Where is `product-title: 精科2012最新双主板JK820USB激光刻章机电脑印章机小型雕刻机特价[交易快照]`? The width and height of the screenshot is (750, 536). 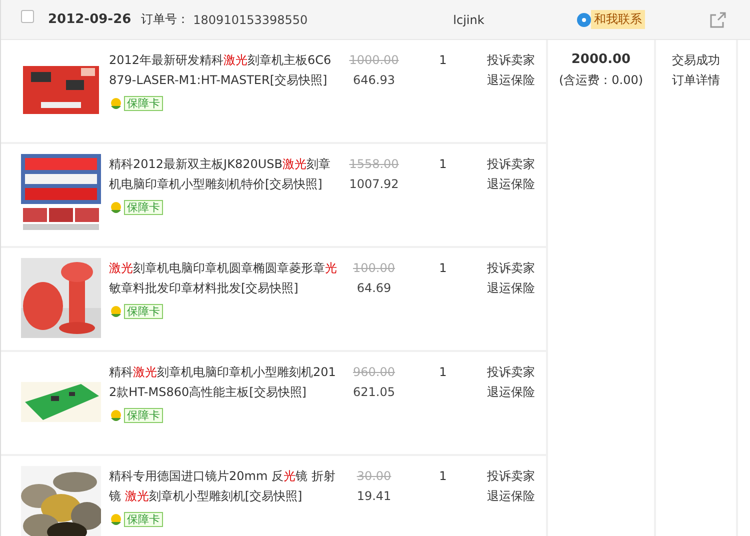 product-title: 精科2012最新双主板JK820USB激光刻章机电脑印章机小型雕刻机特价[交易快照] is located at coordinates (223, 174).